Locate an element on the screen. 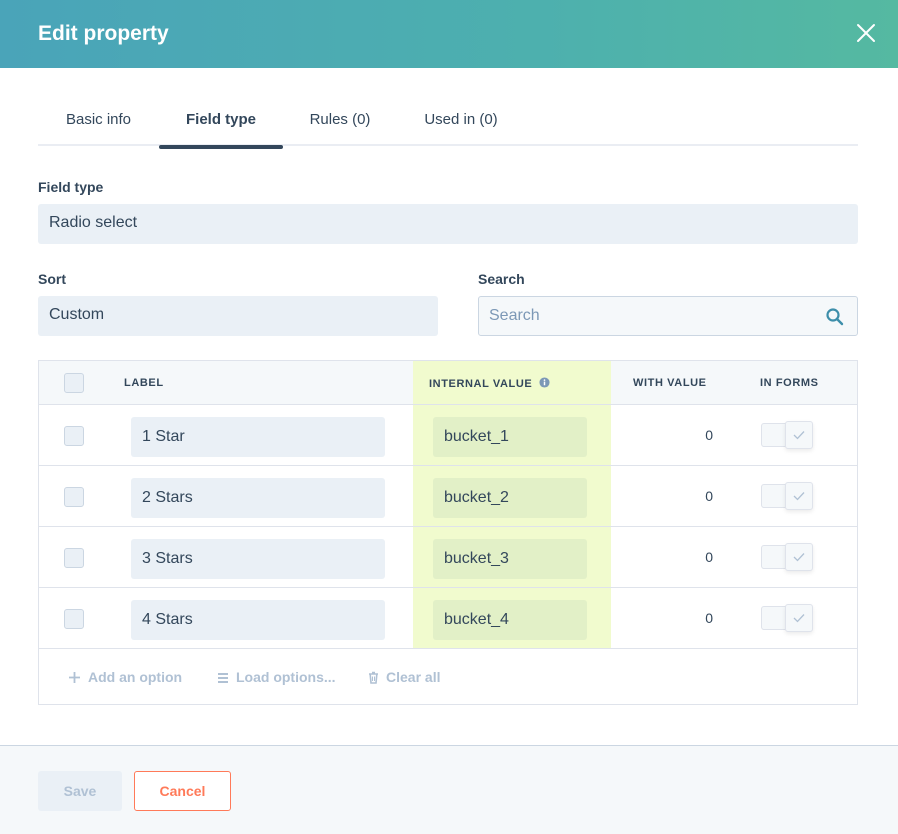 Image resolution: width=898 pixels, height=834 pixels. tab-used-in: Used in (0) is located at coordinates (461, 123).